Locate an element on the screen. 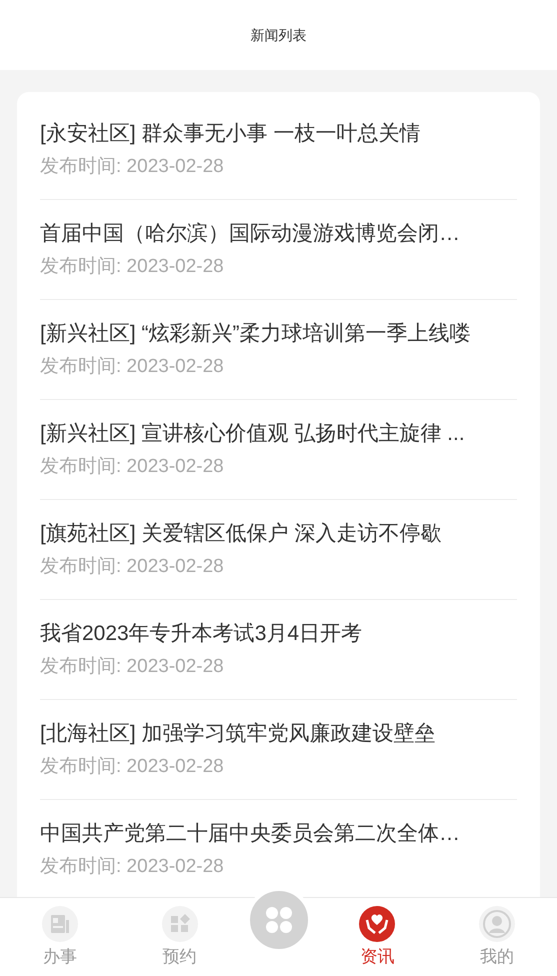 The height and width of the screenshot is (976, 557). news-item: [北海社区] 加强学习筑牢党风廉政建设壁垒 发布时间: 2023-02-28 is located at coordinates (278, 750).